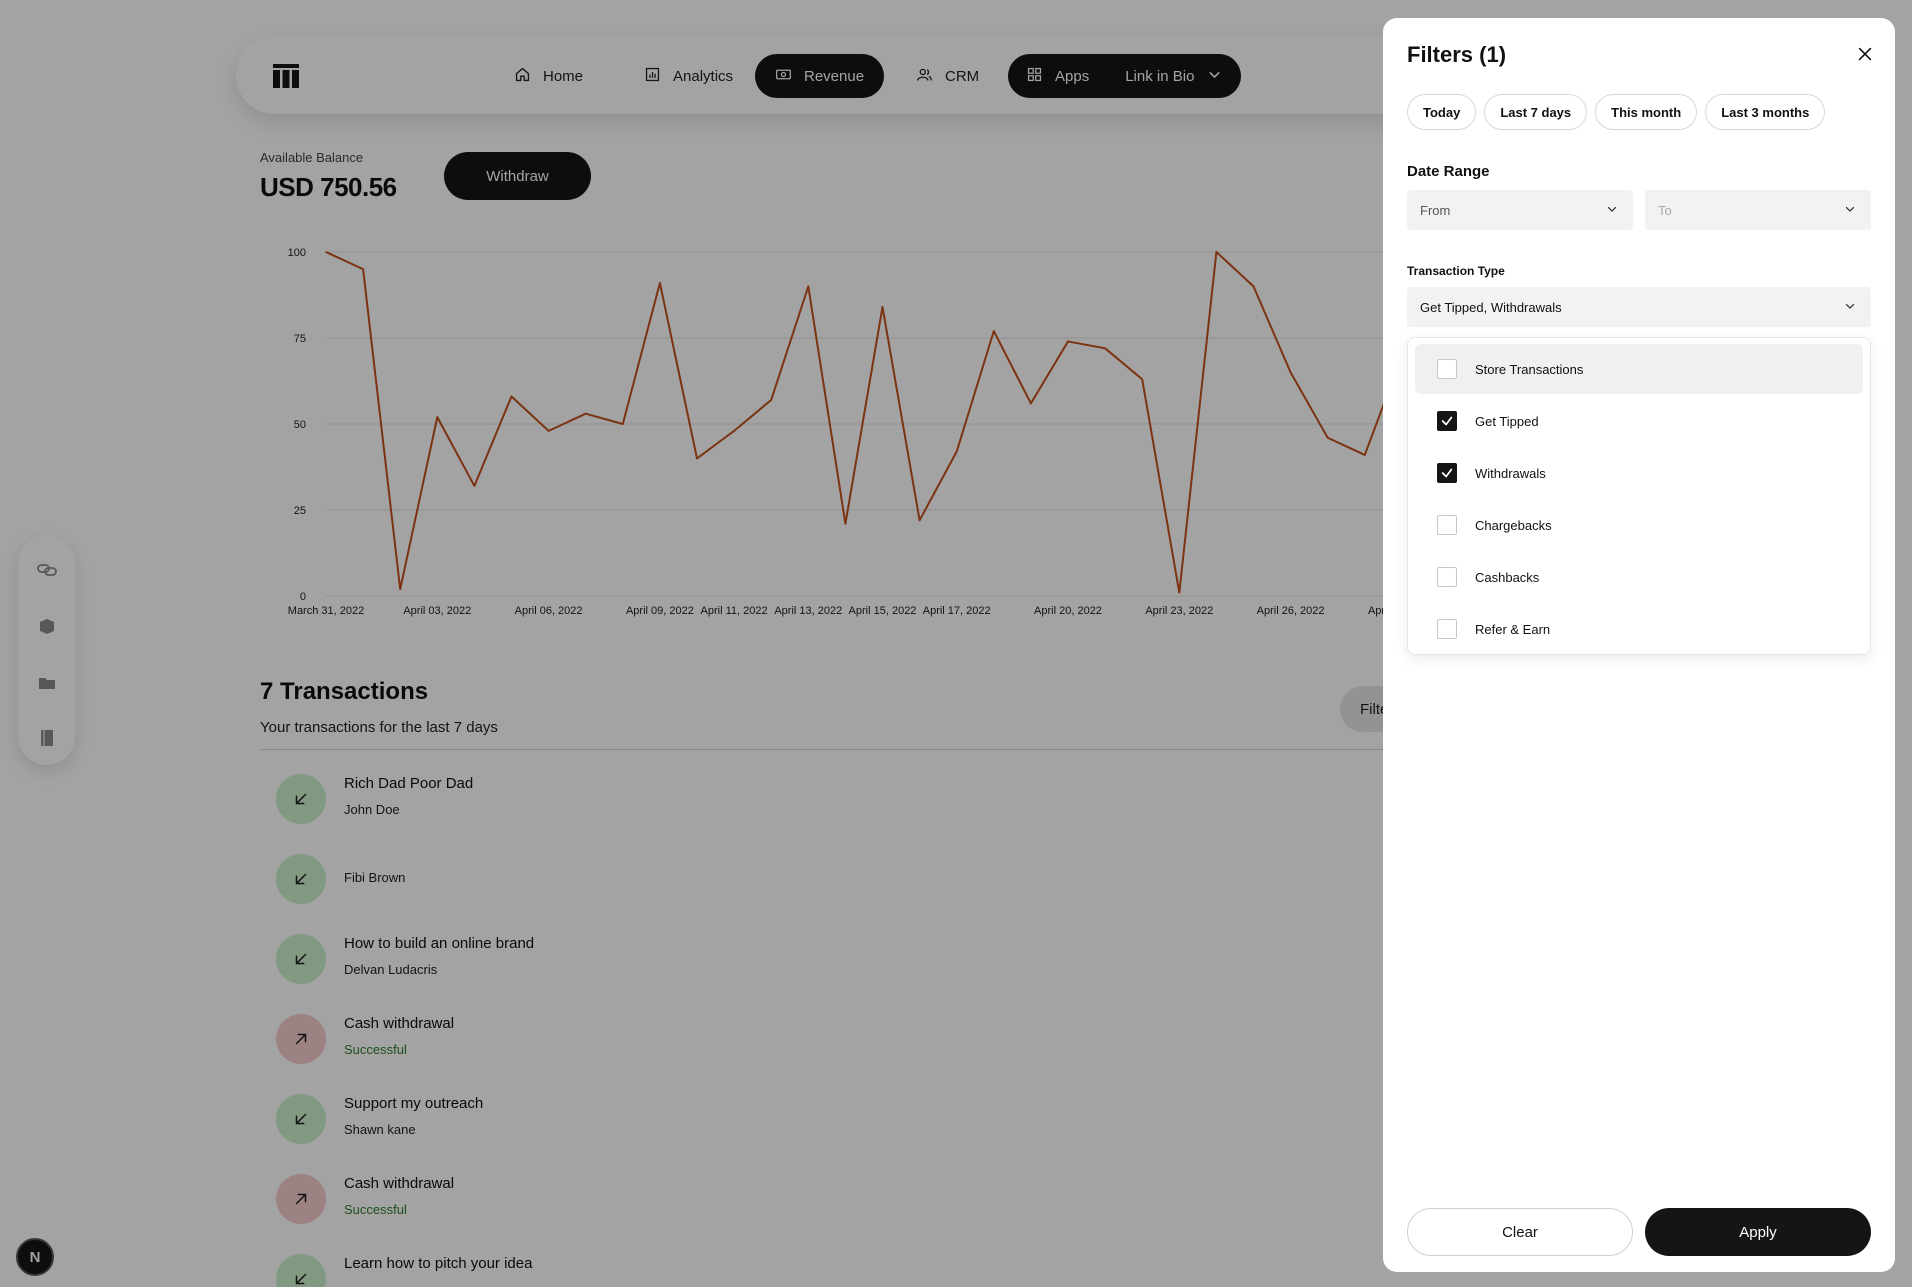  What do you see at coordinates (1758, 1232) in the screenshot?
I see `apply-button: Apply` at bounding box center [1758, 1232].